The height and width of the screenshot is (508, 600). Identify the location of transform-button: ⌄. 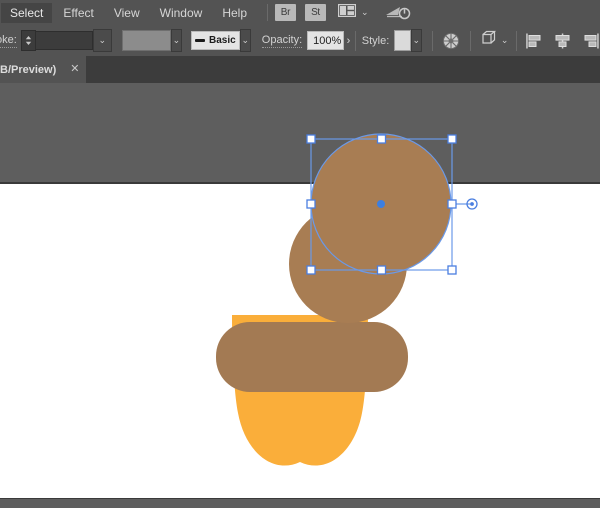
(495, 40).